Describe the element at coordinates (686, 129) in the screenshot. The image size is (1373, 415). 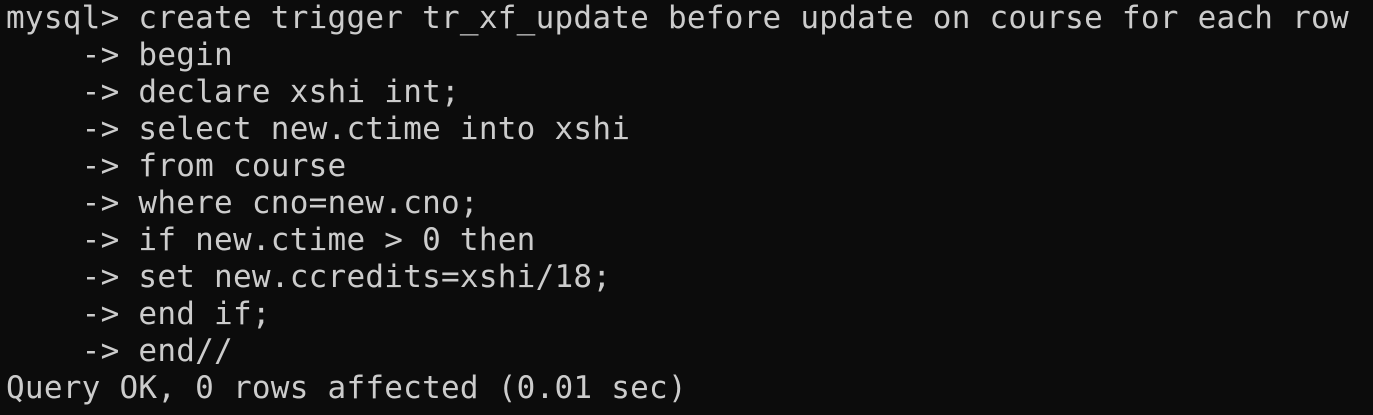
I see `terminal-line-continuation: -> select new.ctime into xshi` at that location.